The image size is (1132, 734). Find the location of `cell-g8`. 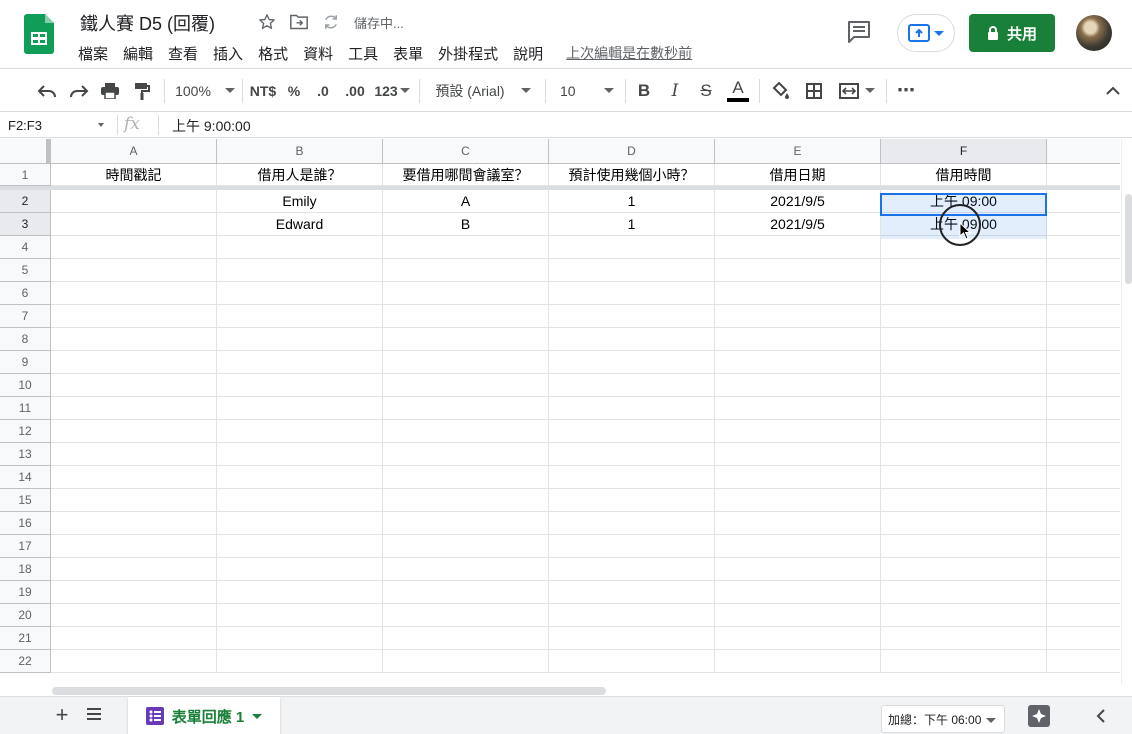

cell-g8 is located at coordinates (1083, 339).